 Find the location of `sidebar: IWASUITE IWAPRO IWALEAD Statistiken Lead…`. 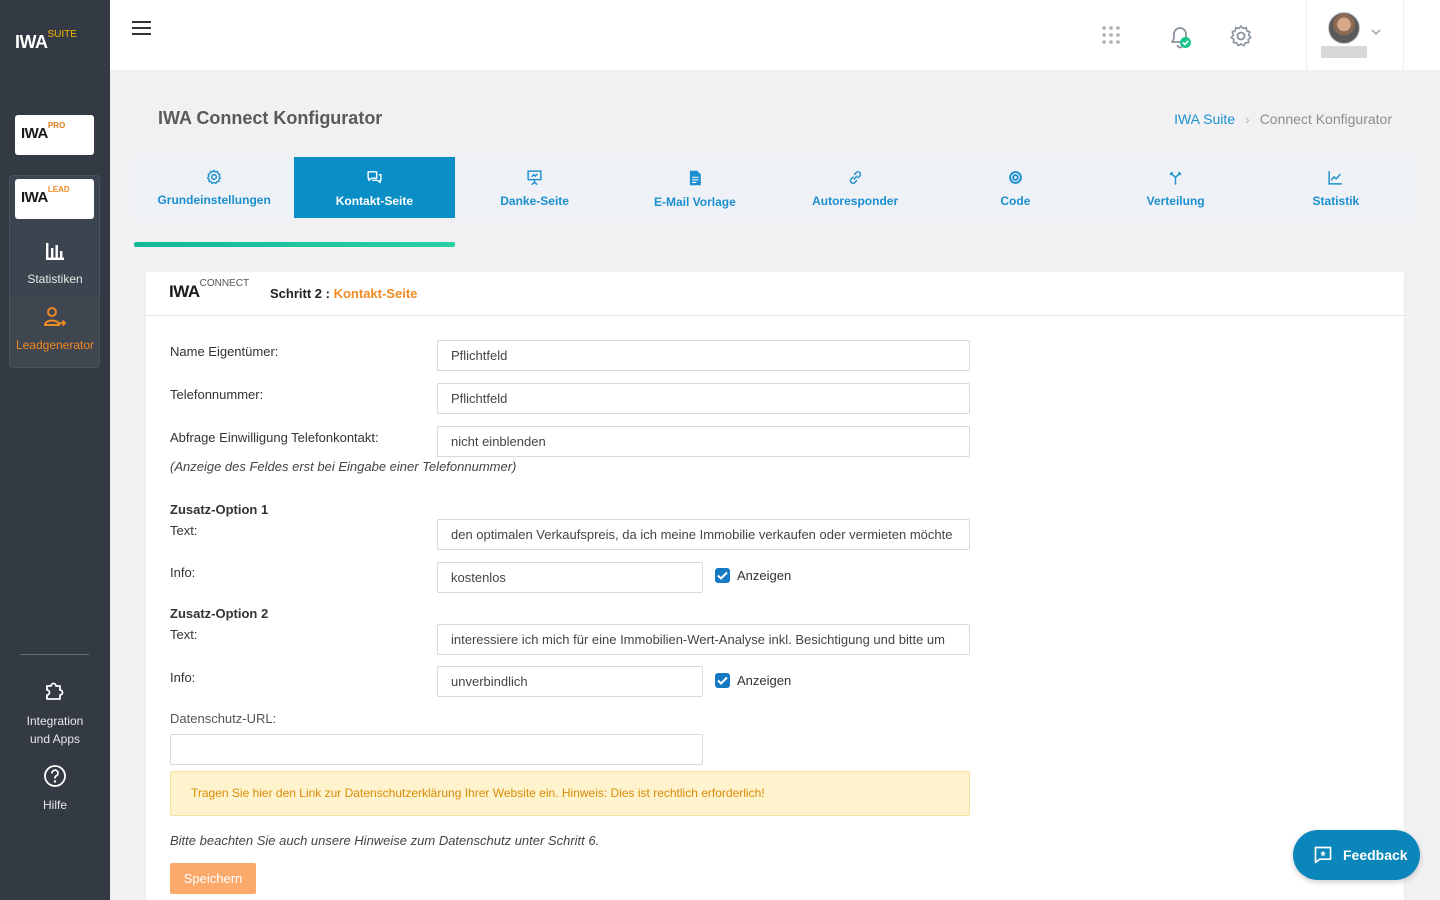

sidebar: IWASUITE IWAPRO IWALEAD Statistiken Lead… is located at coordinates (55, 450).